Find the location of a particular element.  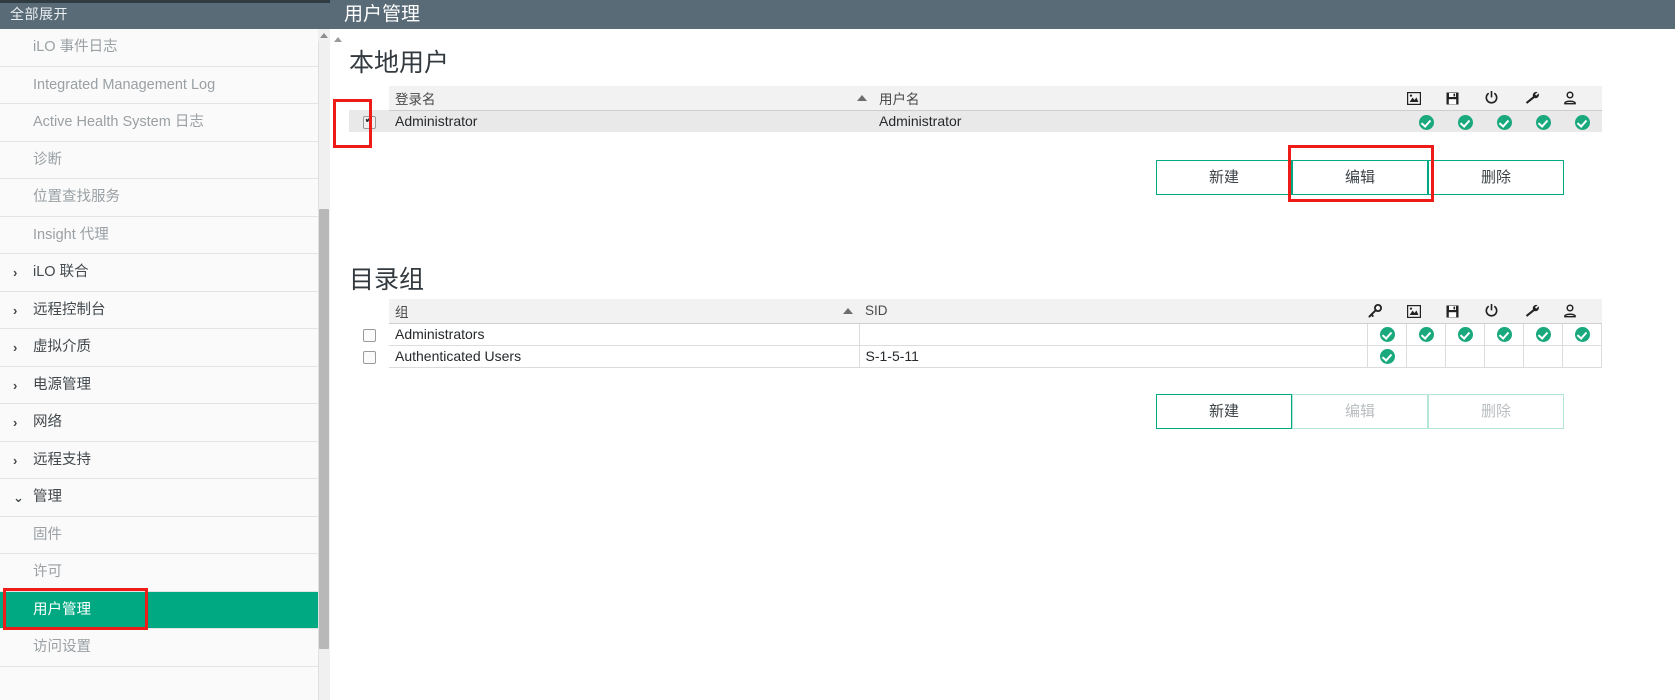

directory-groups-title: 目录组 is located at coordinates (387, 280).